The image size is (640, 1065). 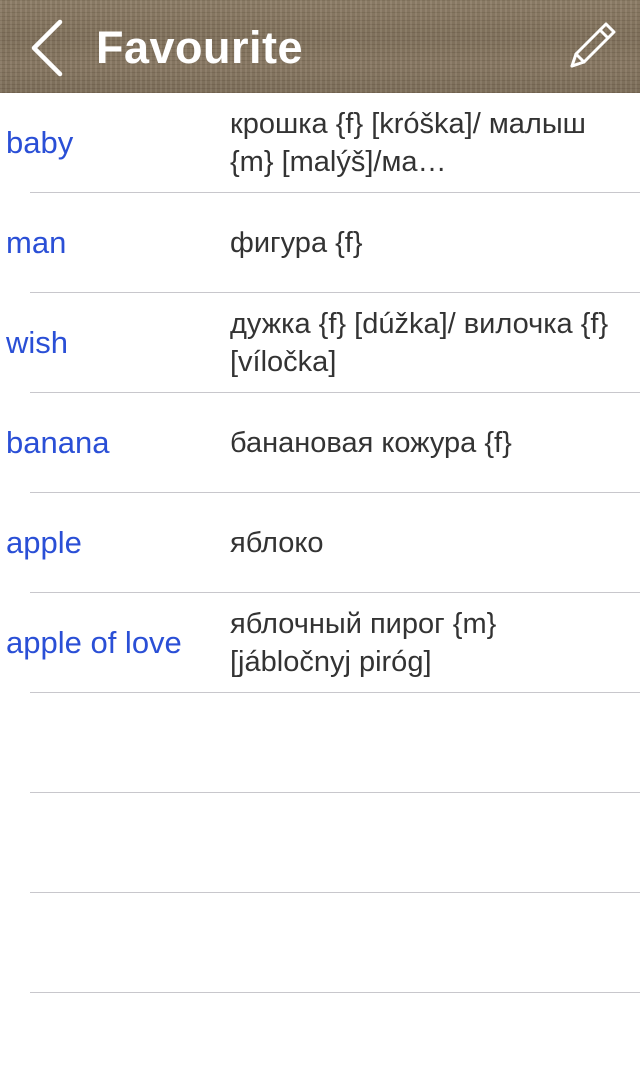 I want to click on entry-translation: яблоко, so click(x=277, y=542).